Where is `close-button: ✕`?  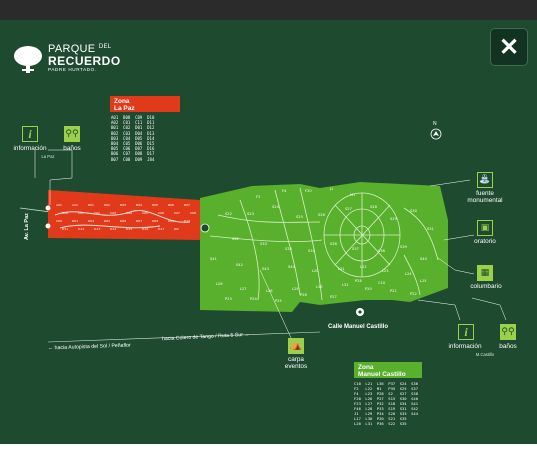 close-button: ✕ is located at coordinates (509, 47).